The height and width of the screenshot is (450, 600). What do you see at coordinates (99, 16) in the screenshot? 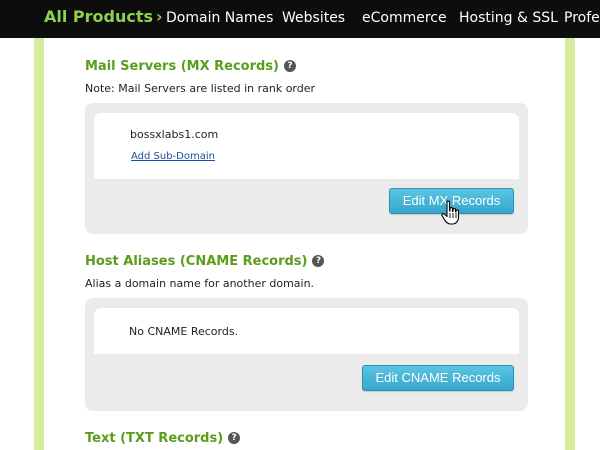
I see `nav-all-products-label: All Products` at bounding box center [99, 16].